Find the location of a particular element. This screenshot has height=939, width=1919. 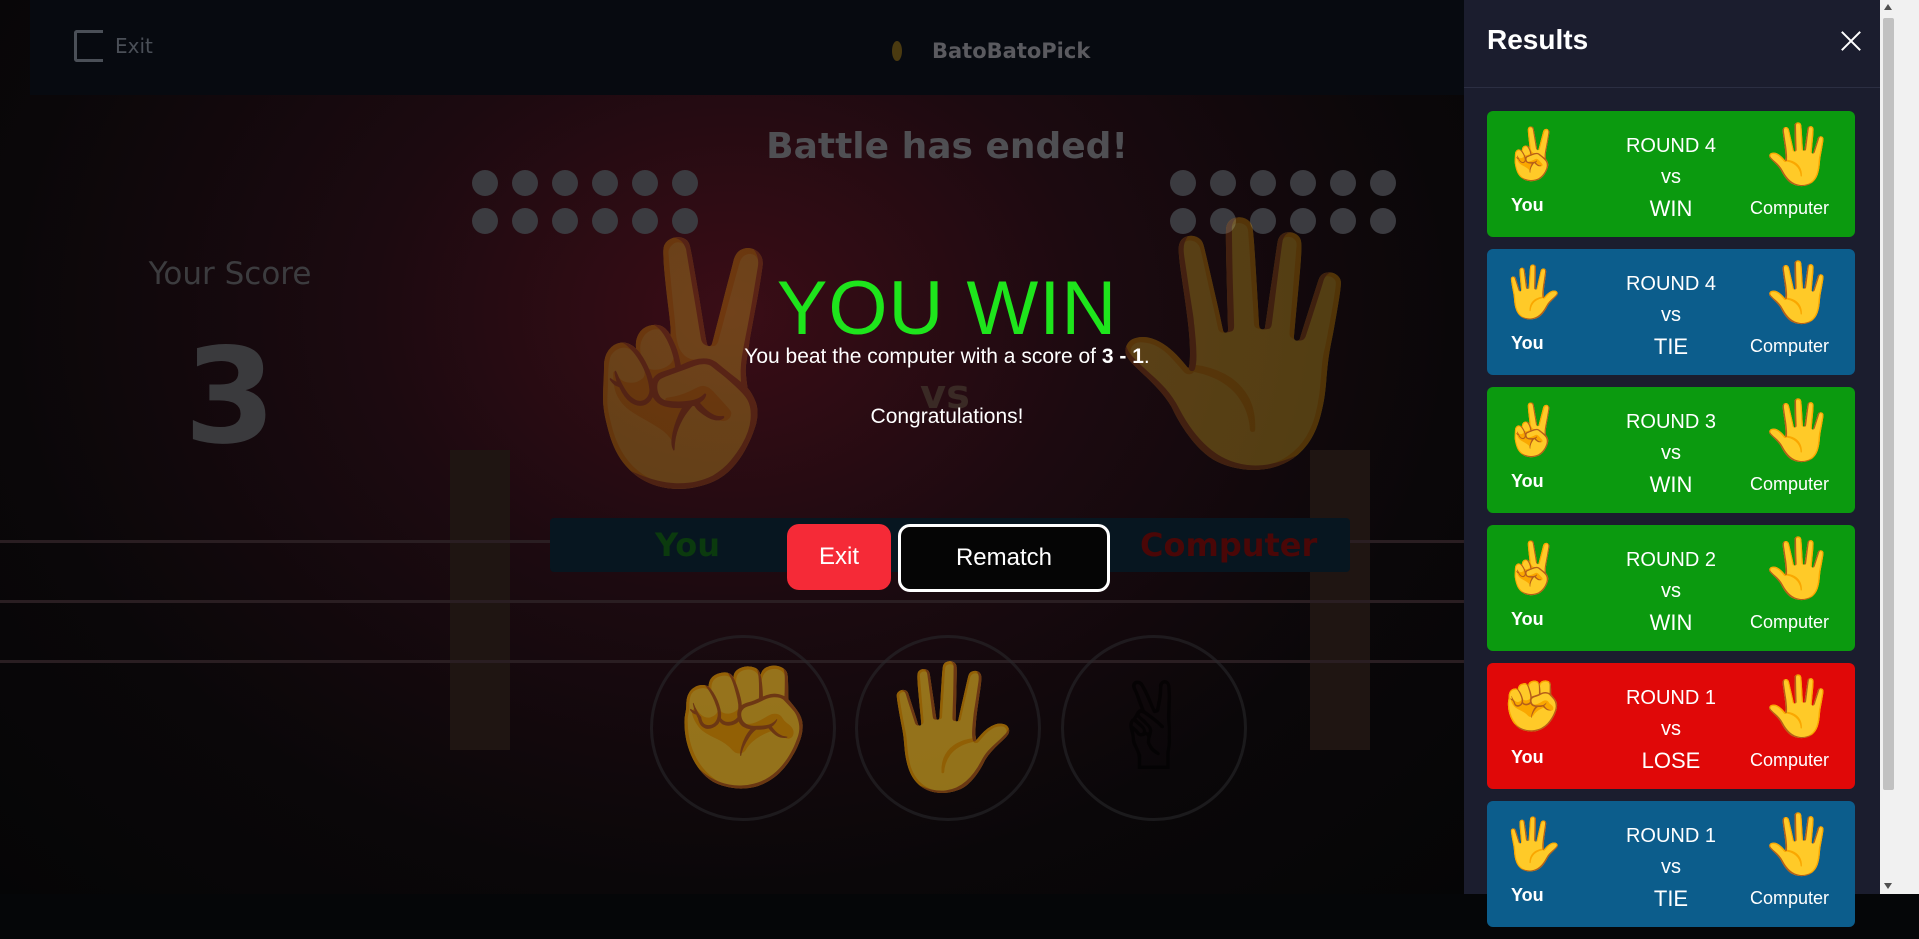

result-card: ✊ 🖐️ You Computer ROUND 1 vs LOSE is located at coordinates (1671, 726).